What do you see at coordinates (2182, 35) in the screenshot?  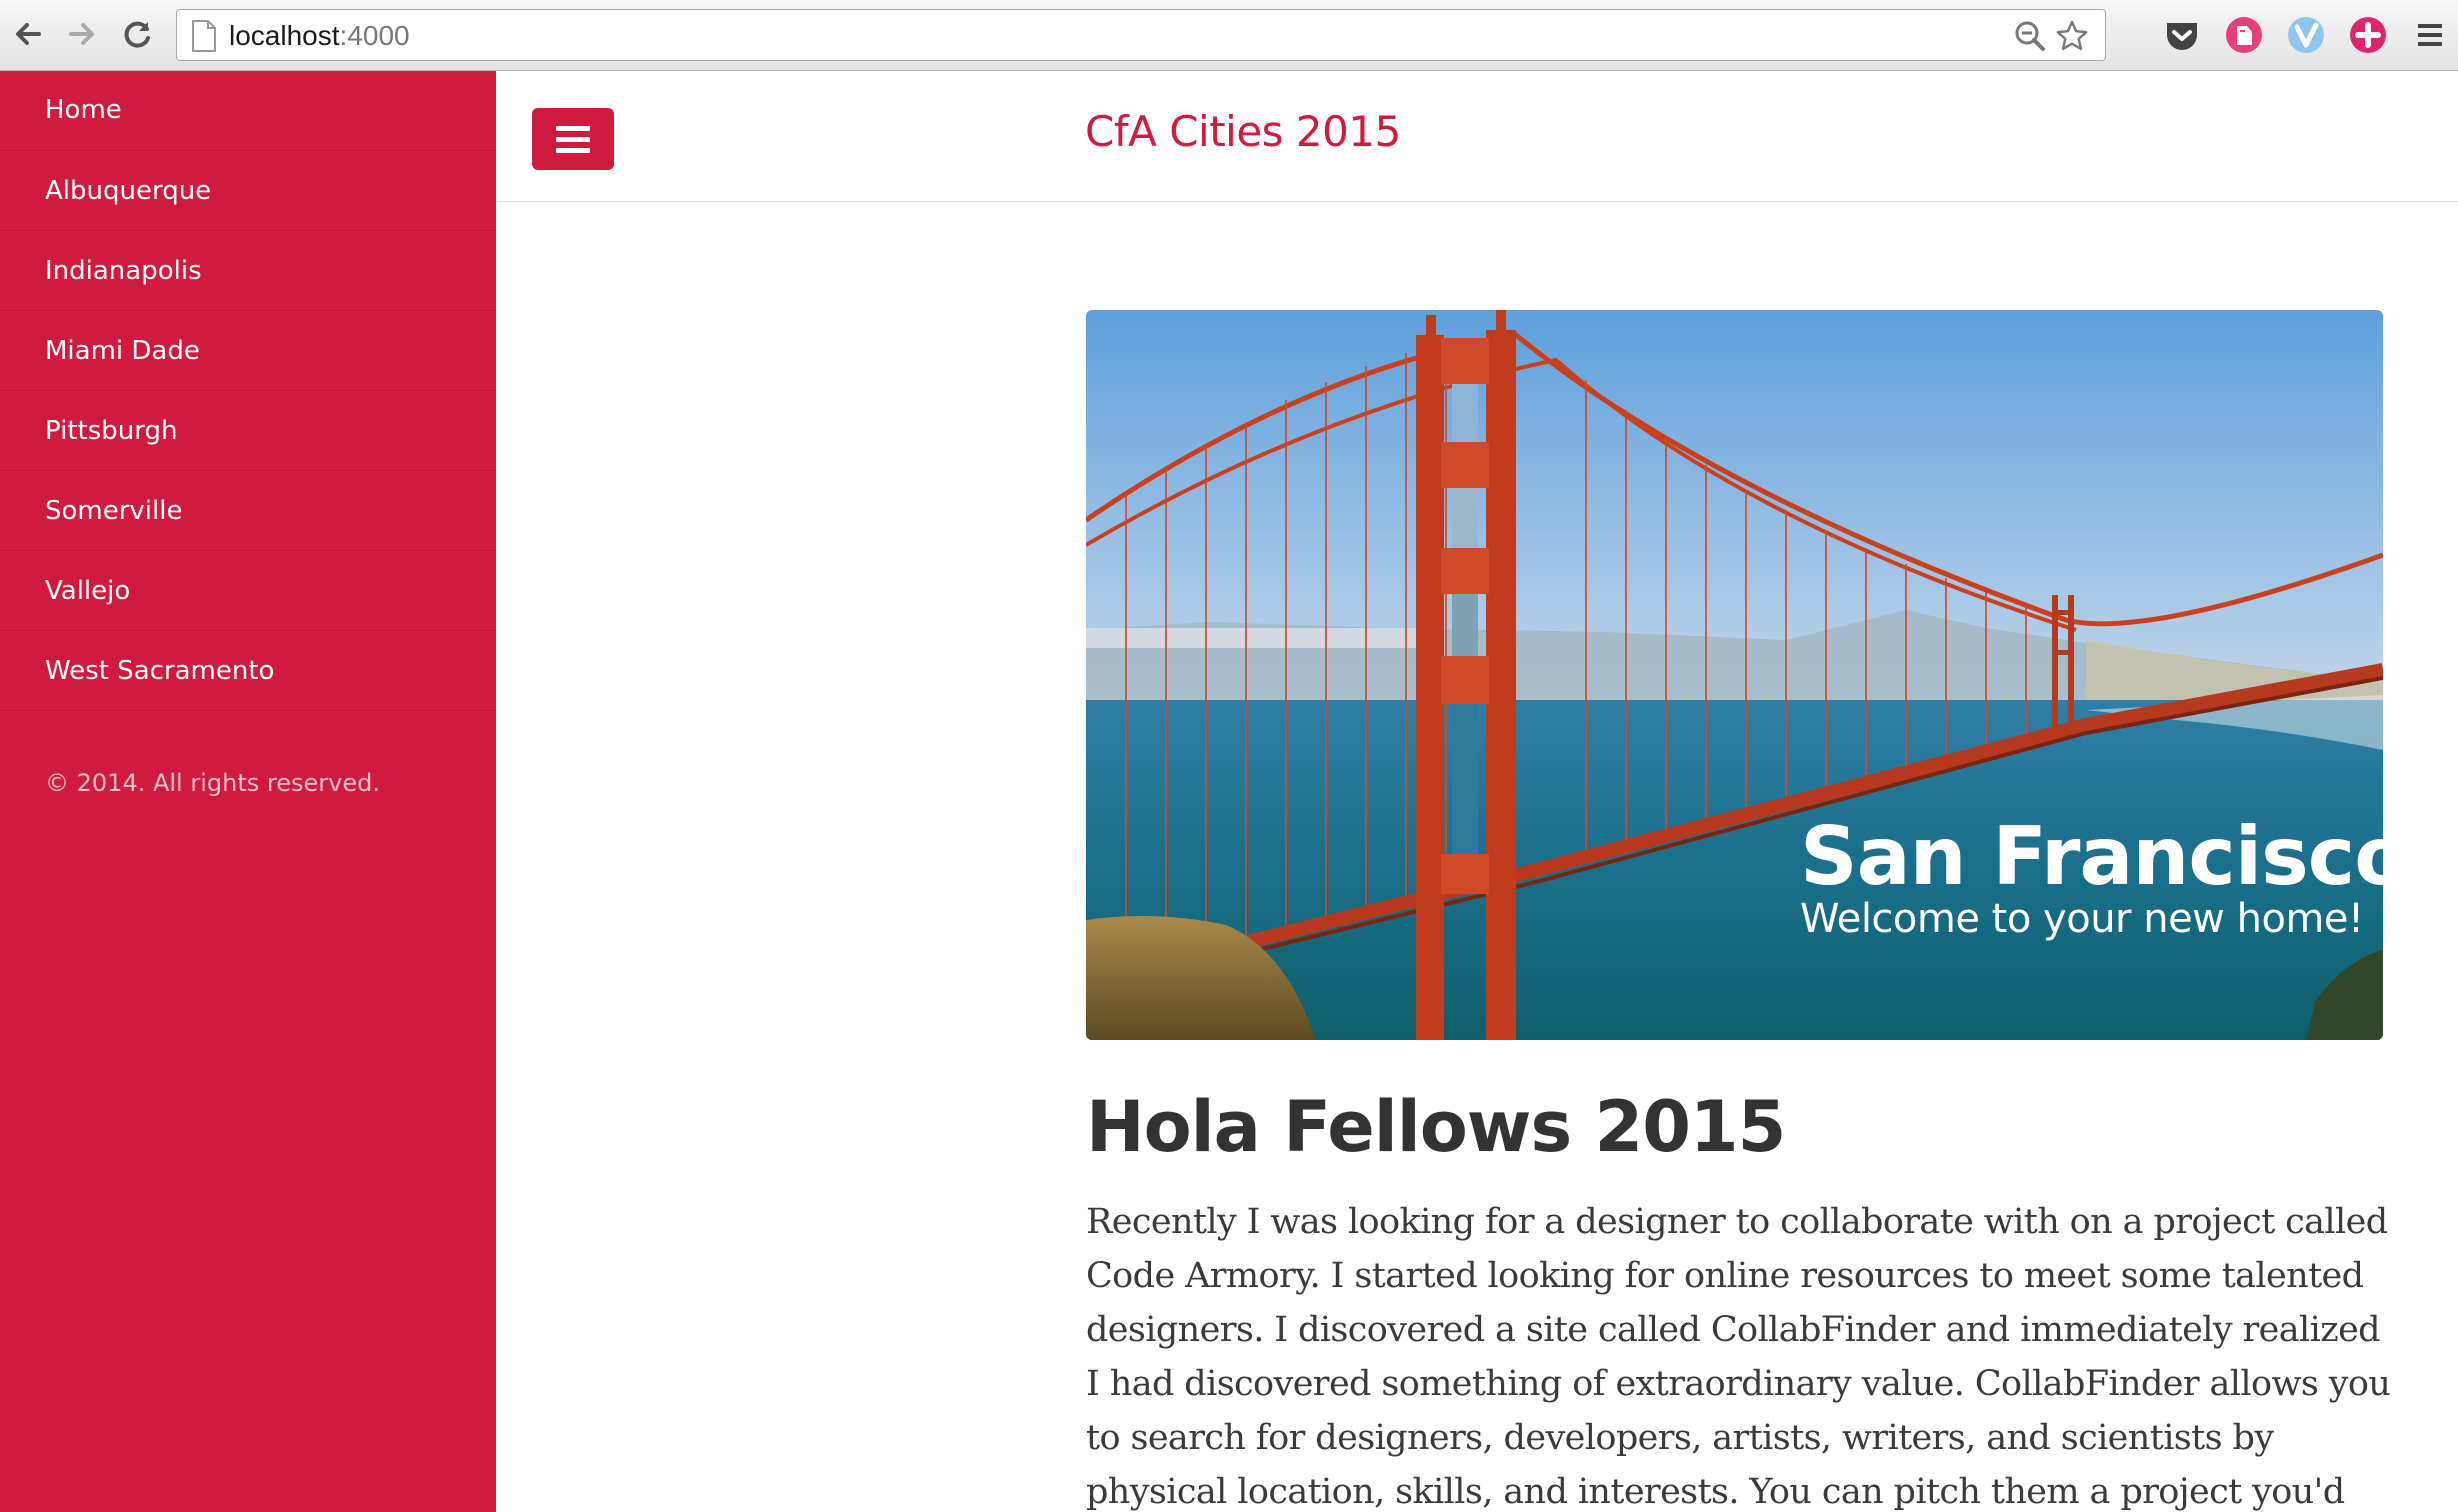 I see `pocket-icon` at bounding box center [2182, 35].